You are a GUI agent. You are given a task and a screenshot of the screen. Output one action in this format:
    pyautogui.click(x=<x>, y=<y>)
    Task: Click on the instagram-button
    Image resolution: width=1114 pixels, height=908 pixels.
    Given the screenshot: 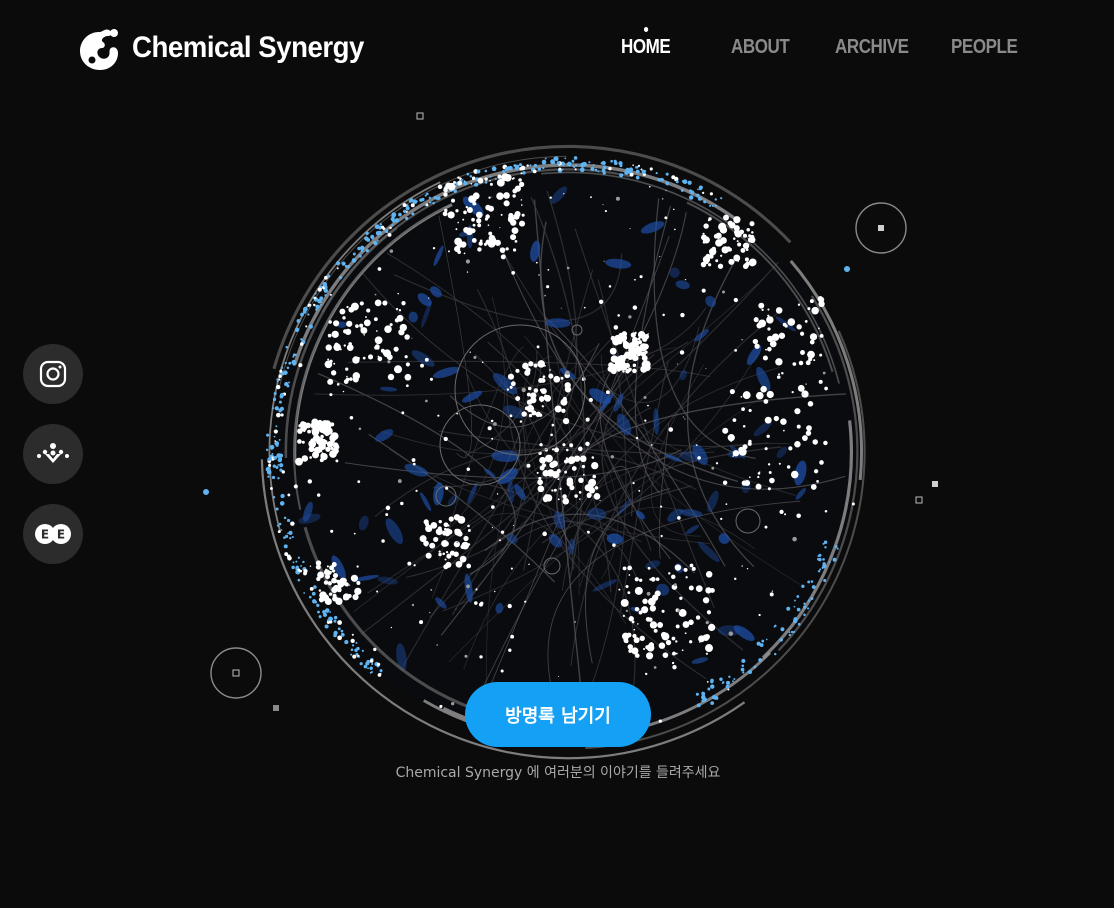 What is the action you would take?
    pyautogui.click(x=53, y=374)
    